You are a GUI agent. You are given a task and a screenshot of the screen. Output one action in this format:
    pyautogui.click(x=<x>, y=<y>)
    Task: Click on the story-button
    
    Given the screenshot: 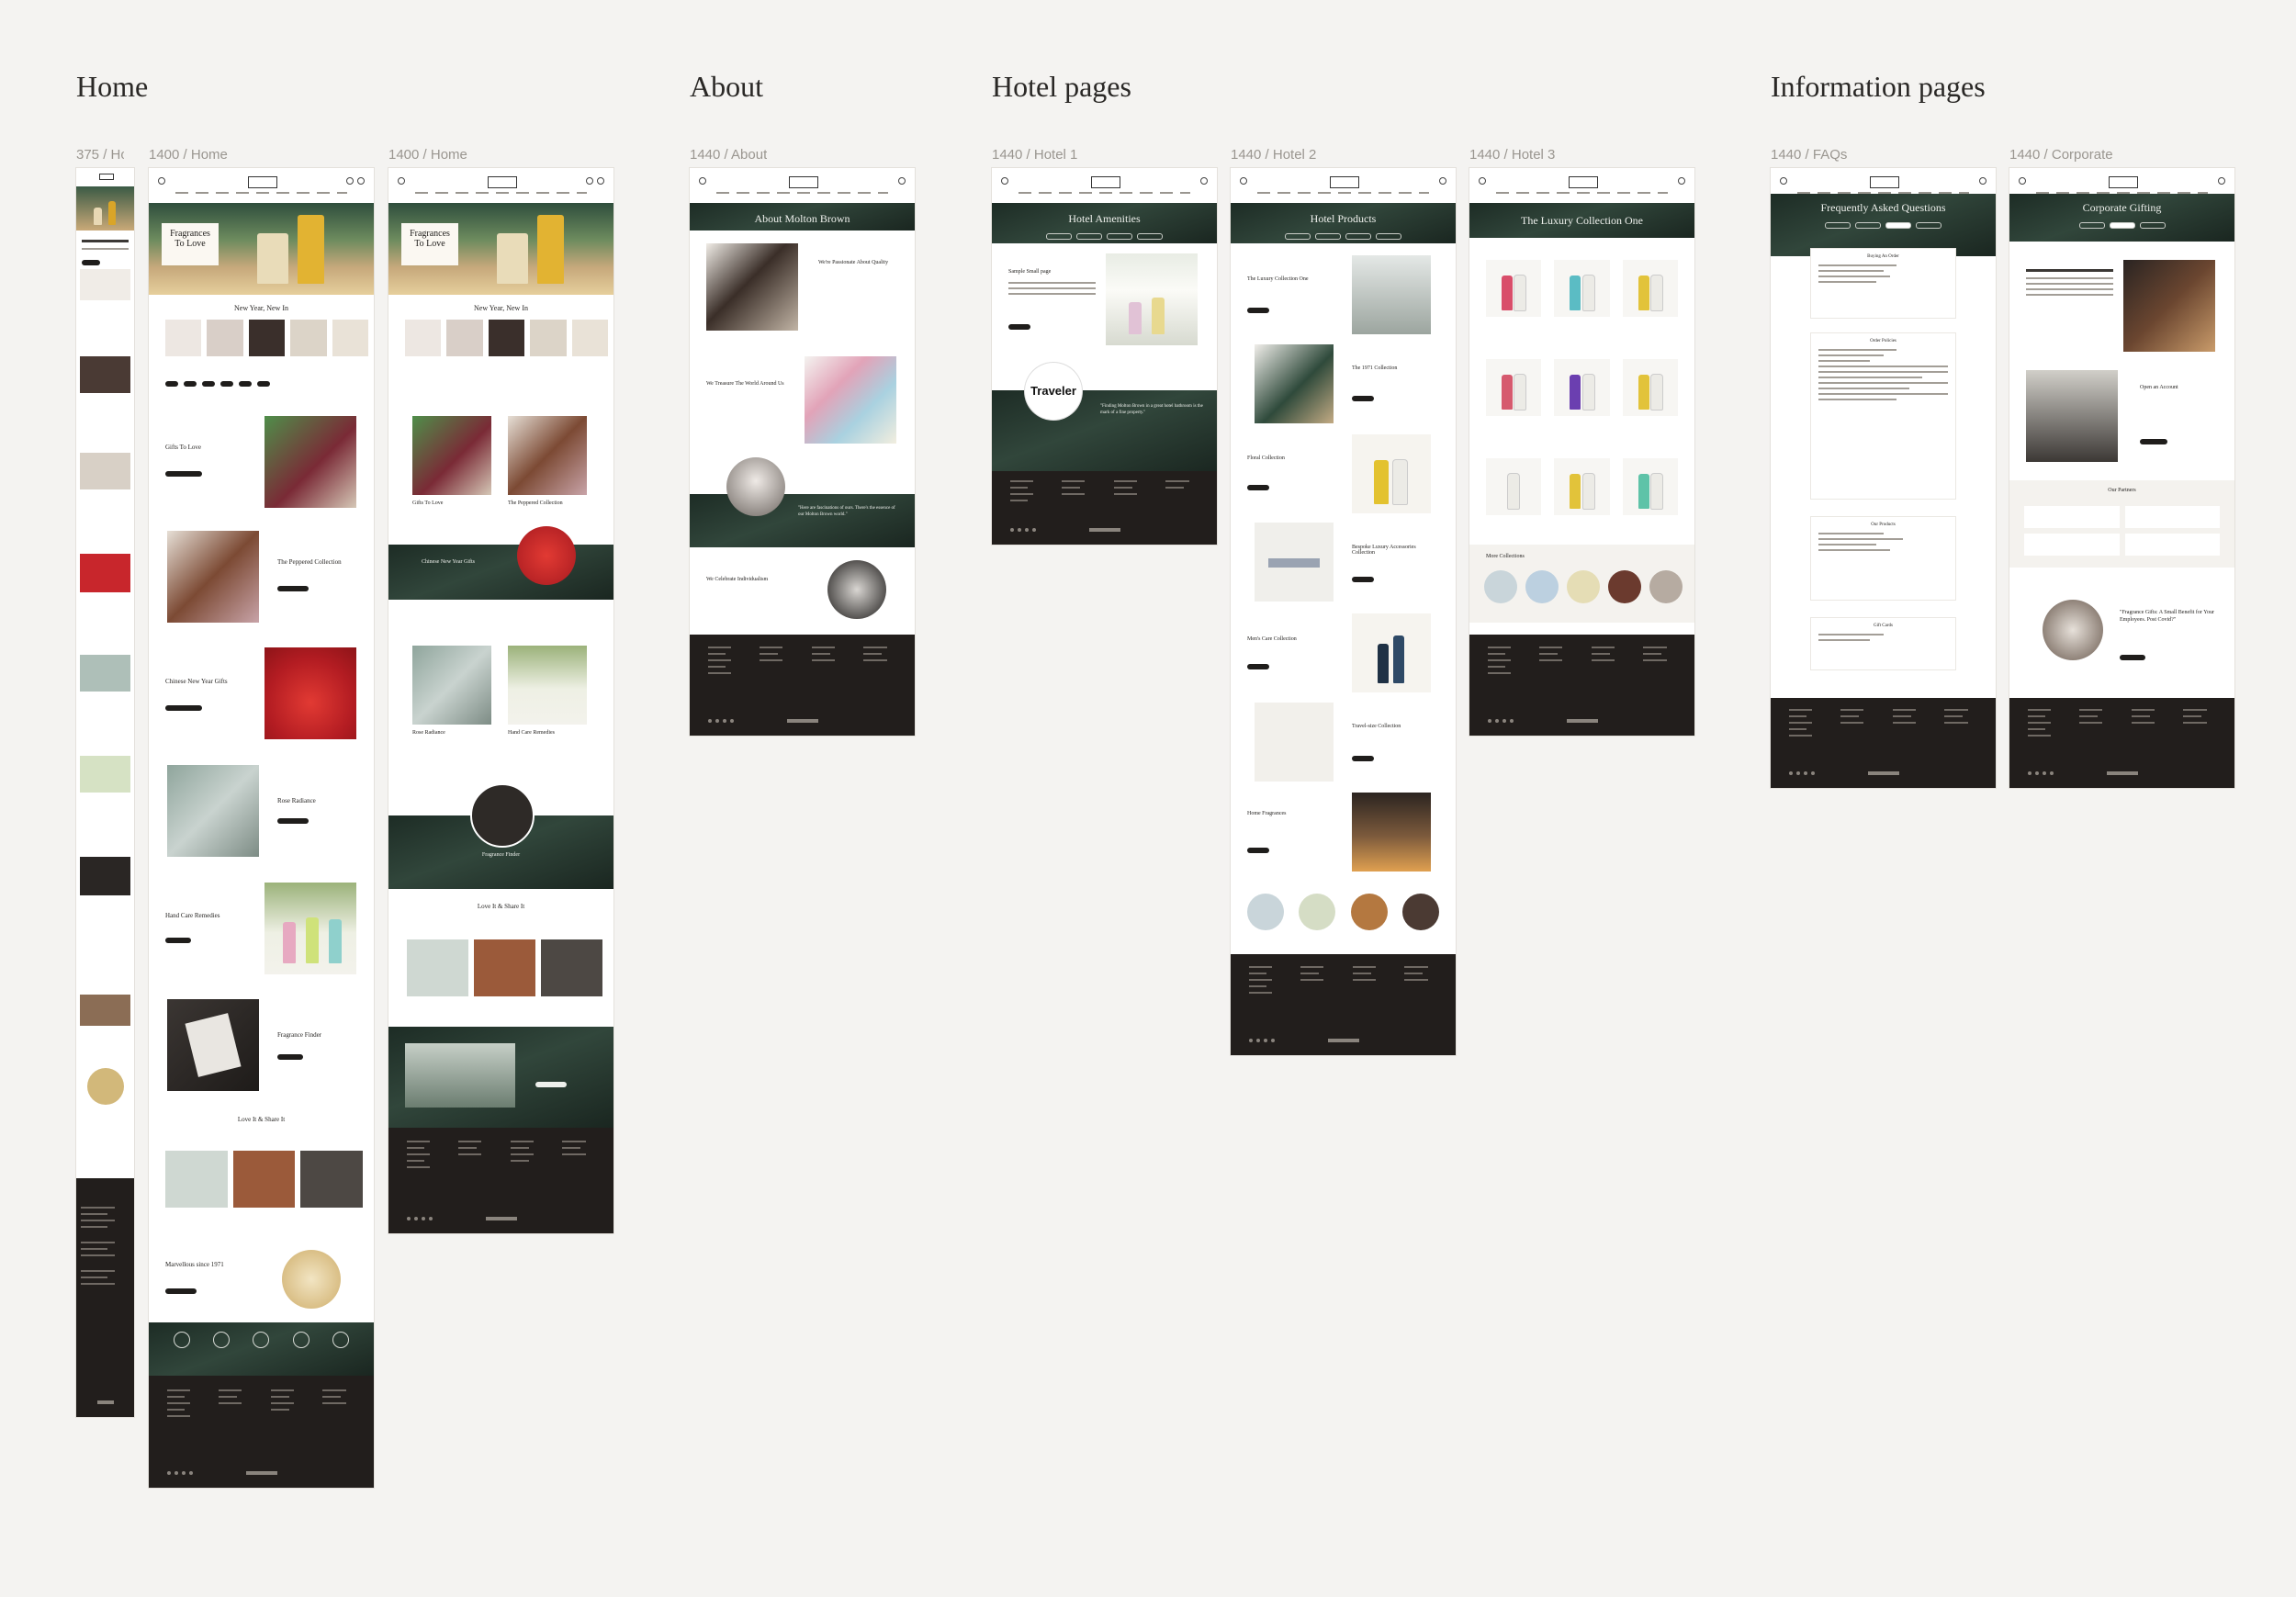 What is the action you would take?
    pyautogui.click(x=551, y=1084)
    